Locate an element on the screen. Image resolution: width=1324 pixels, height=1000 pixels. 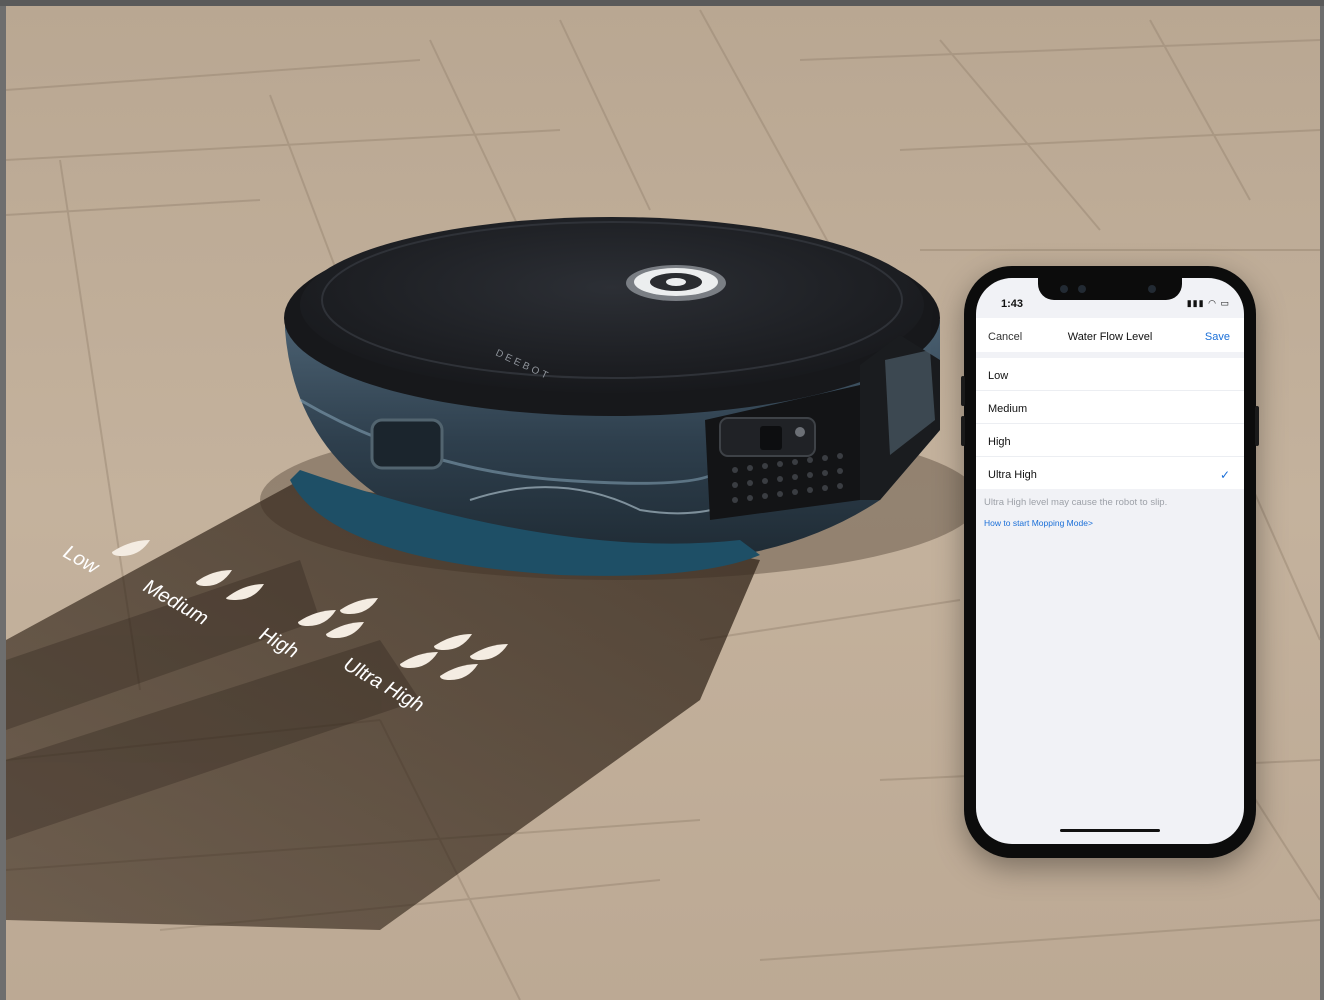
option-label: Ultra High is located at coordinates (1012, 475).